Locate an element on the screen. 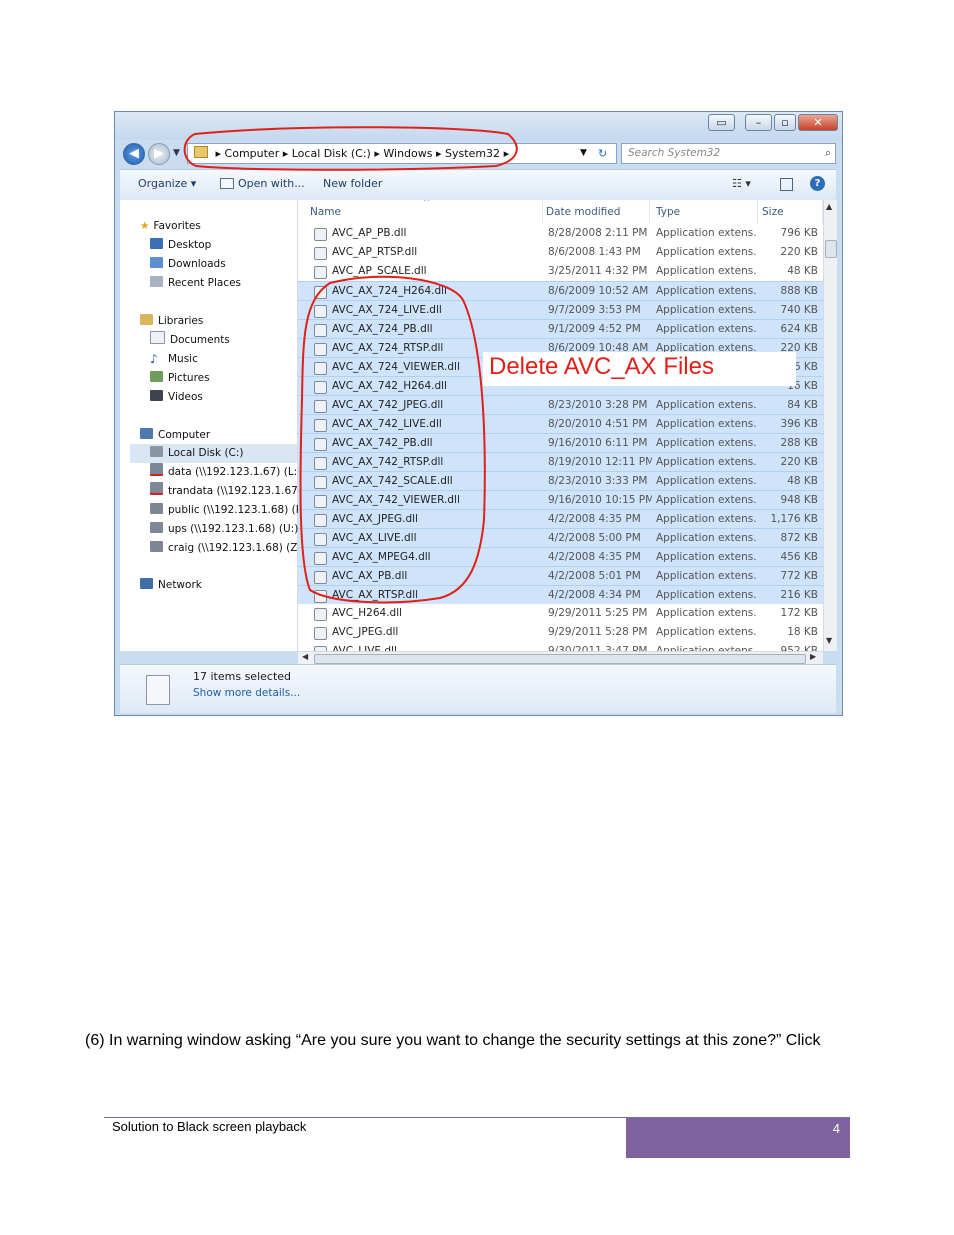  page-number: 4 is located at coordinates (836, 1128).